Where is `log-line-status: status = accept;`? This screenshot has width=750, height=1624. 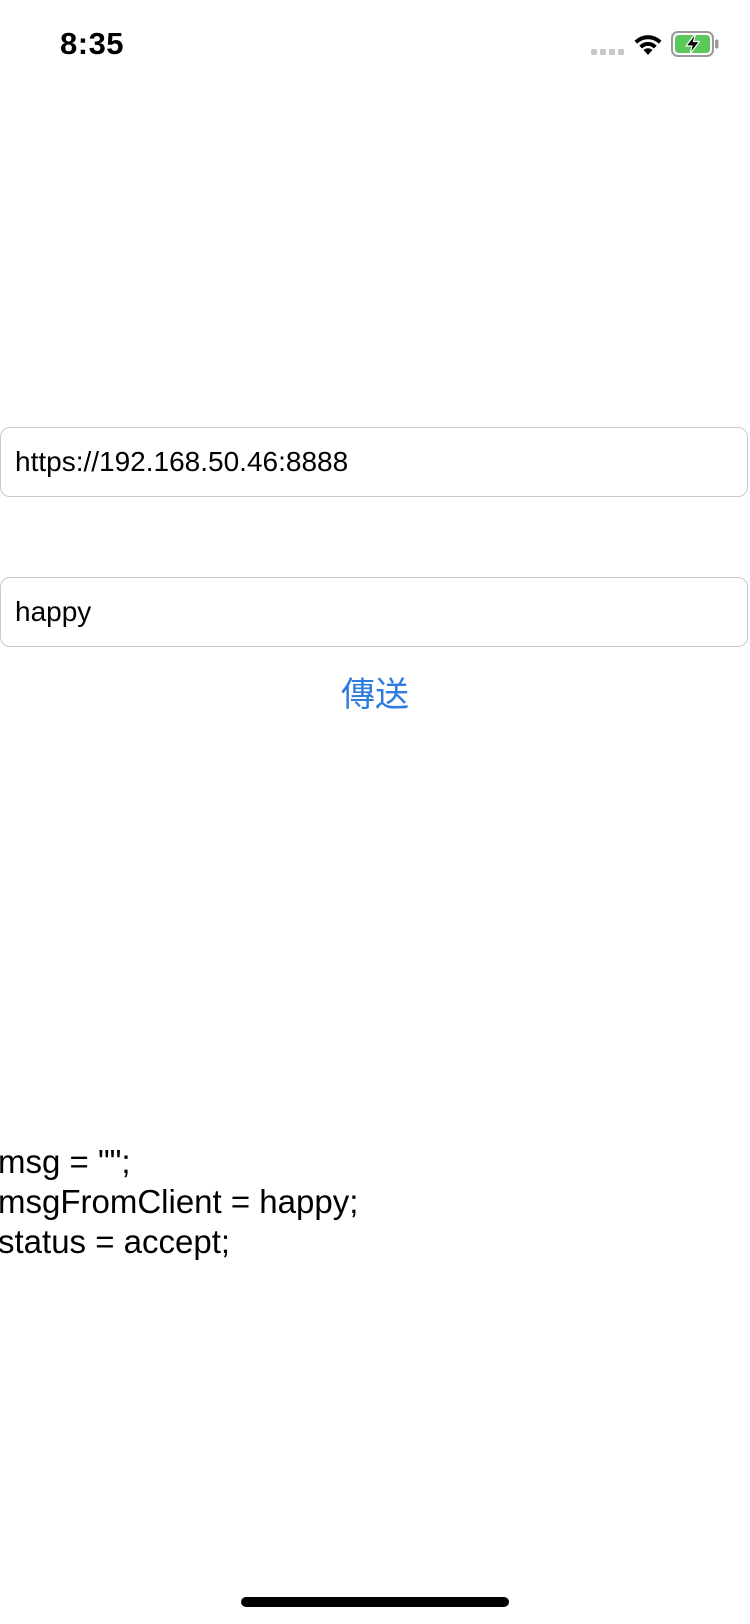
log-line-status: status = accept; is located at coordinates (115, 1241).